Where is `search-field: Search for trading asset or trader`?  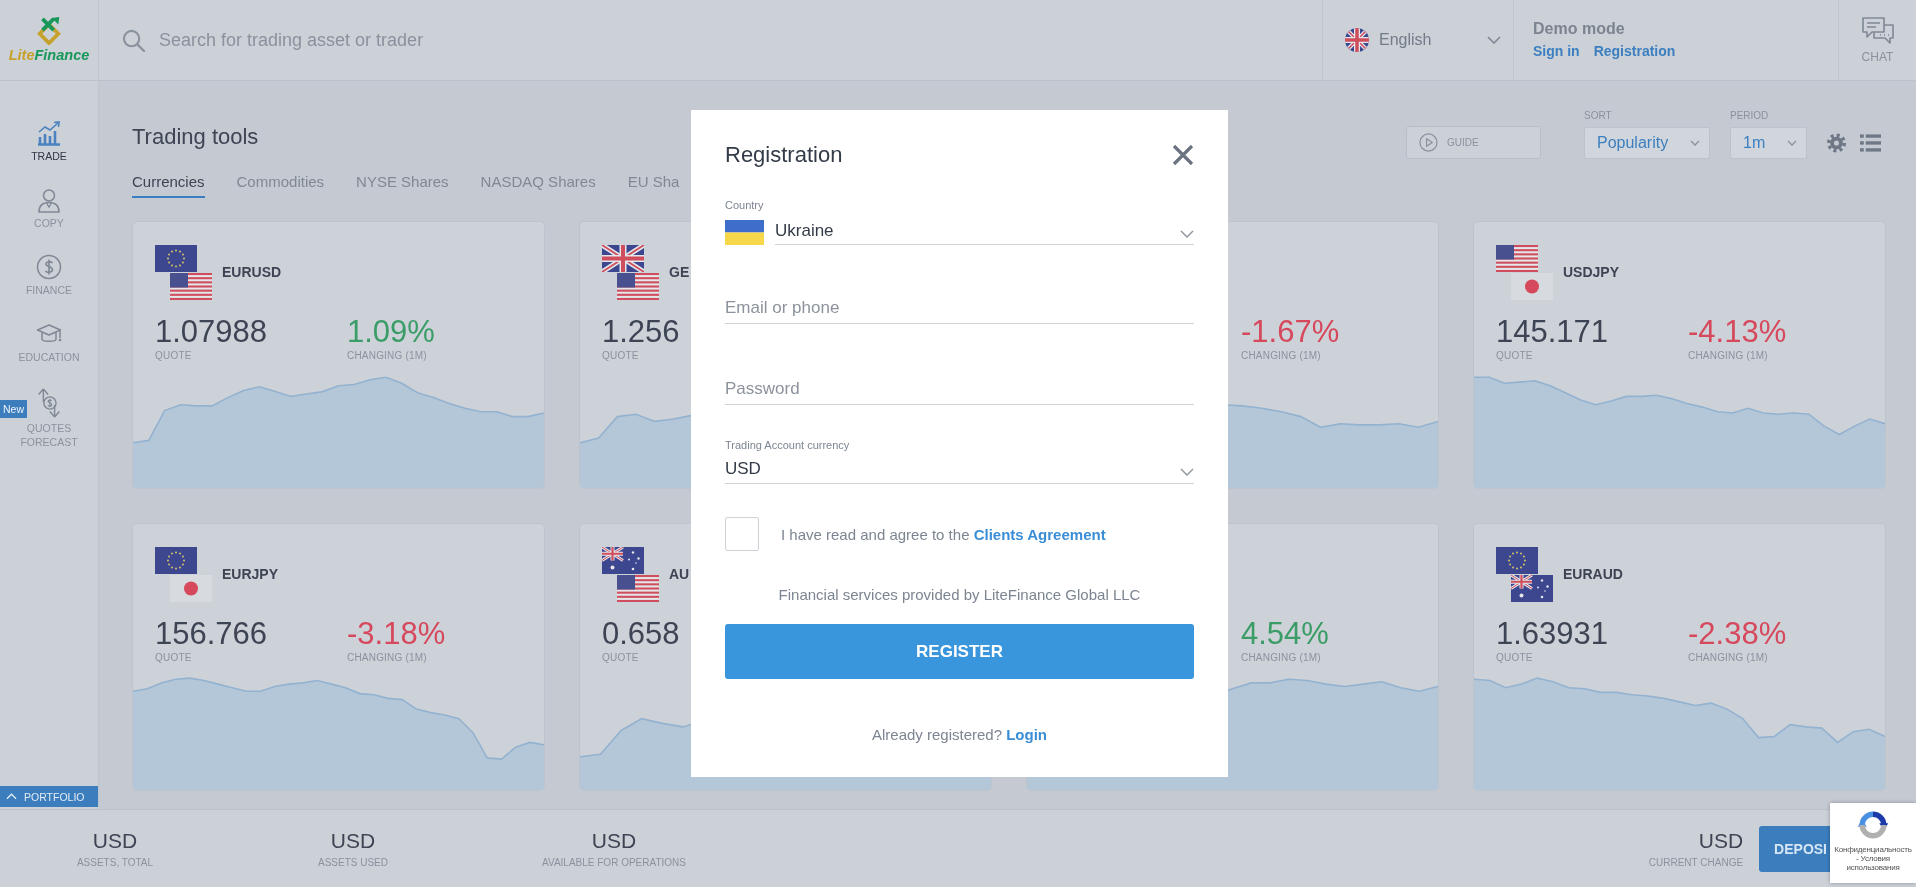
search-field: Search for trading asset or trader is located at coordinates (509, 40).